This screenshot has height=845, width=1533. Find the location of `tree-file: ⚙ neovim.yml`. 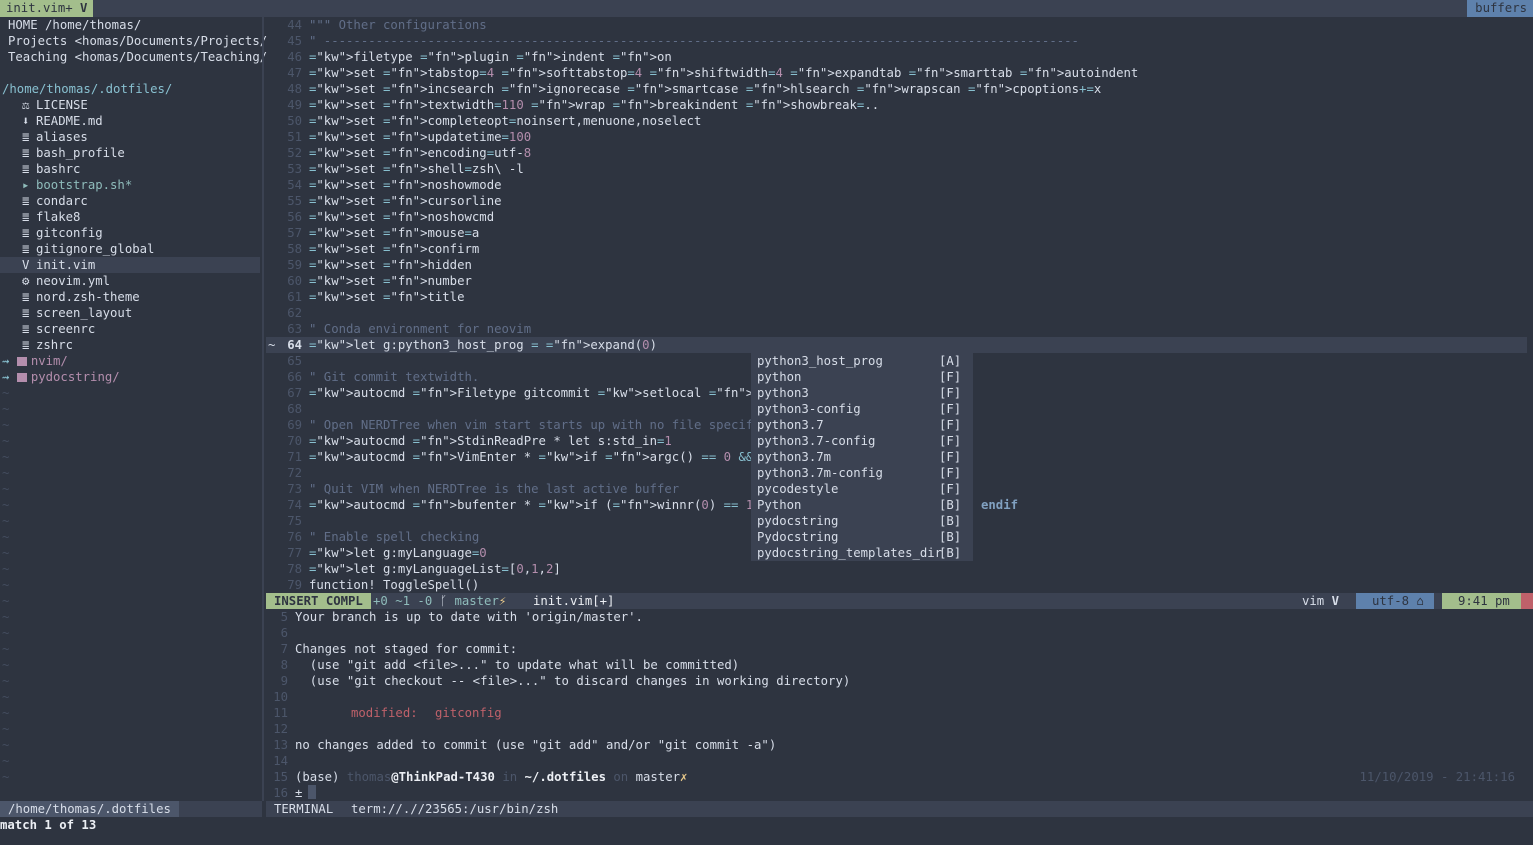

tree-file: ⚙ neovim.yml is located at coordinates (130, 281).